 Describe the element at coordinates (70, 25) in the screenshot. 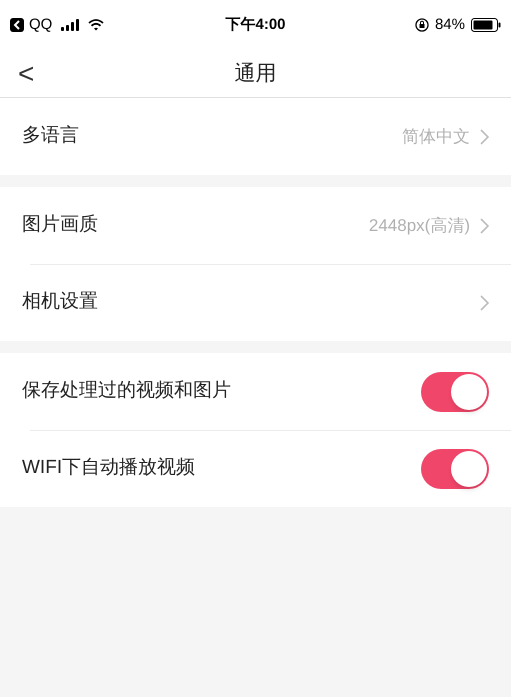

I see `signal-icon` at that location.